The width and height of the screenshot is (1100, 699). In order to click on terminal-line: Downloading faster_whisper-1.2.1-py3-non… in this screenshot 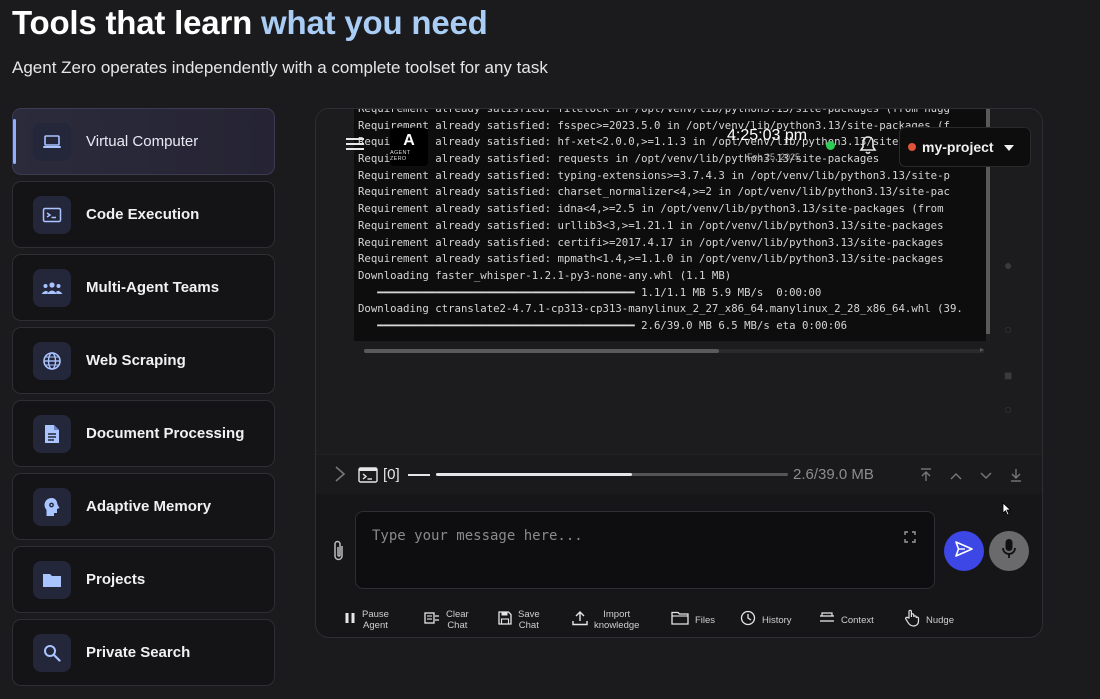, I will do `click(545, 275)`.